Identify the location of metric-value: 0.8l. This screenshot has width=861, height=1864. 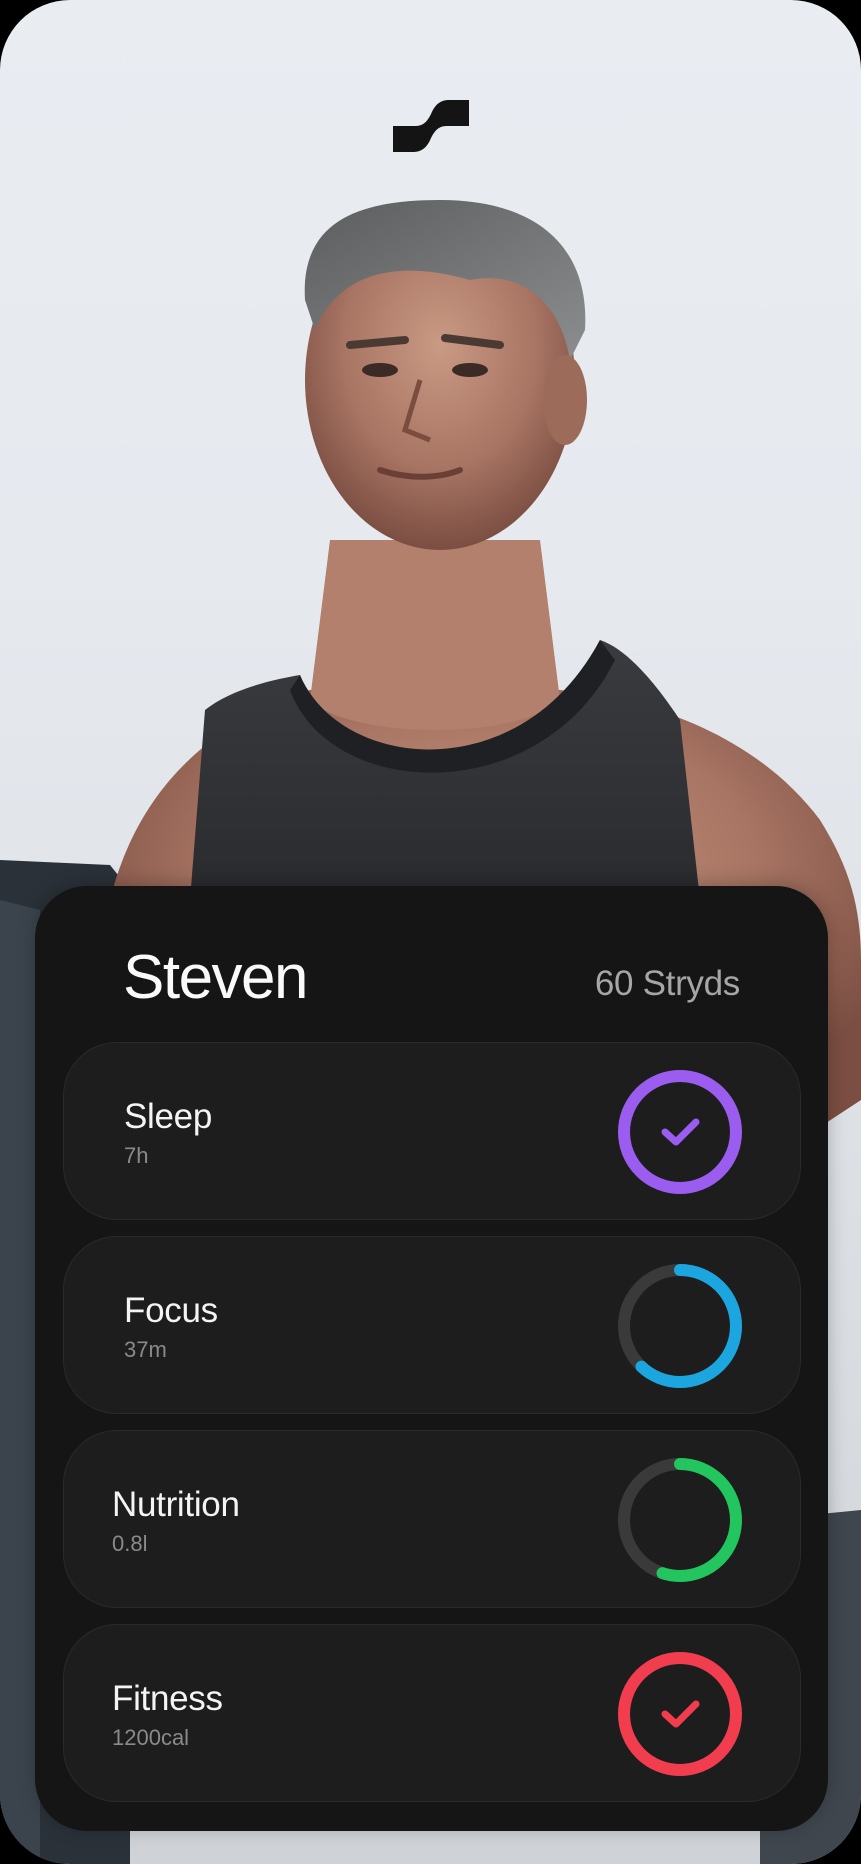
(130, 1543).